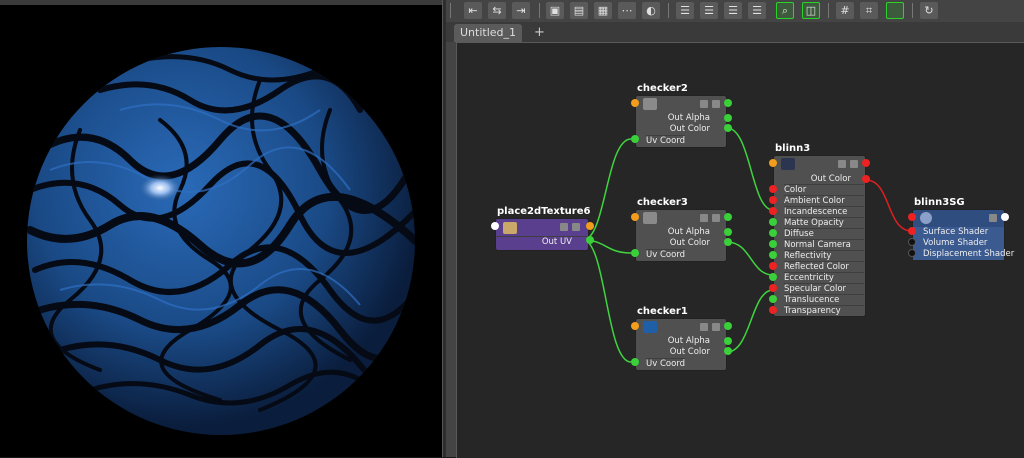  Describe the element at coordinates (488, 33) in the screenshot. I see `tab-untitled-1: Untitled_1` at that location.